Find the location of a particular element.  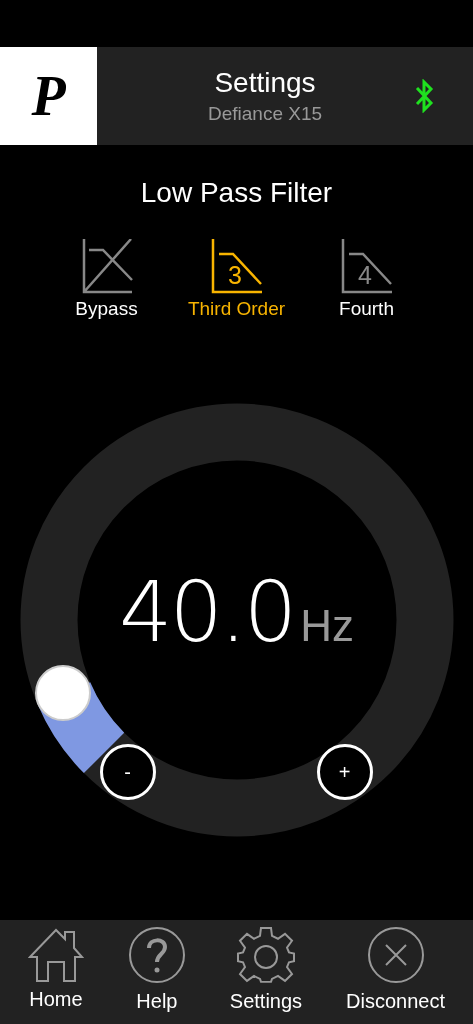

nav-item: Settings is located at coordinates (266, 975).